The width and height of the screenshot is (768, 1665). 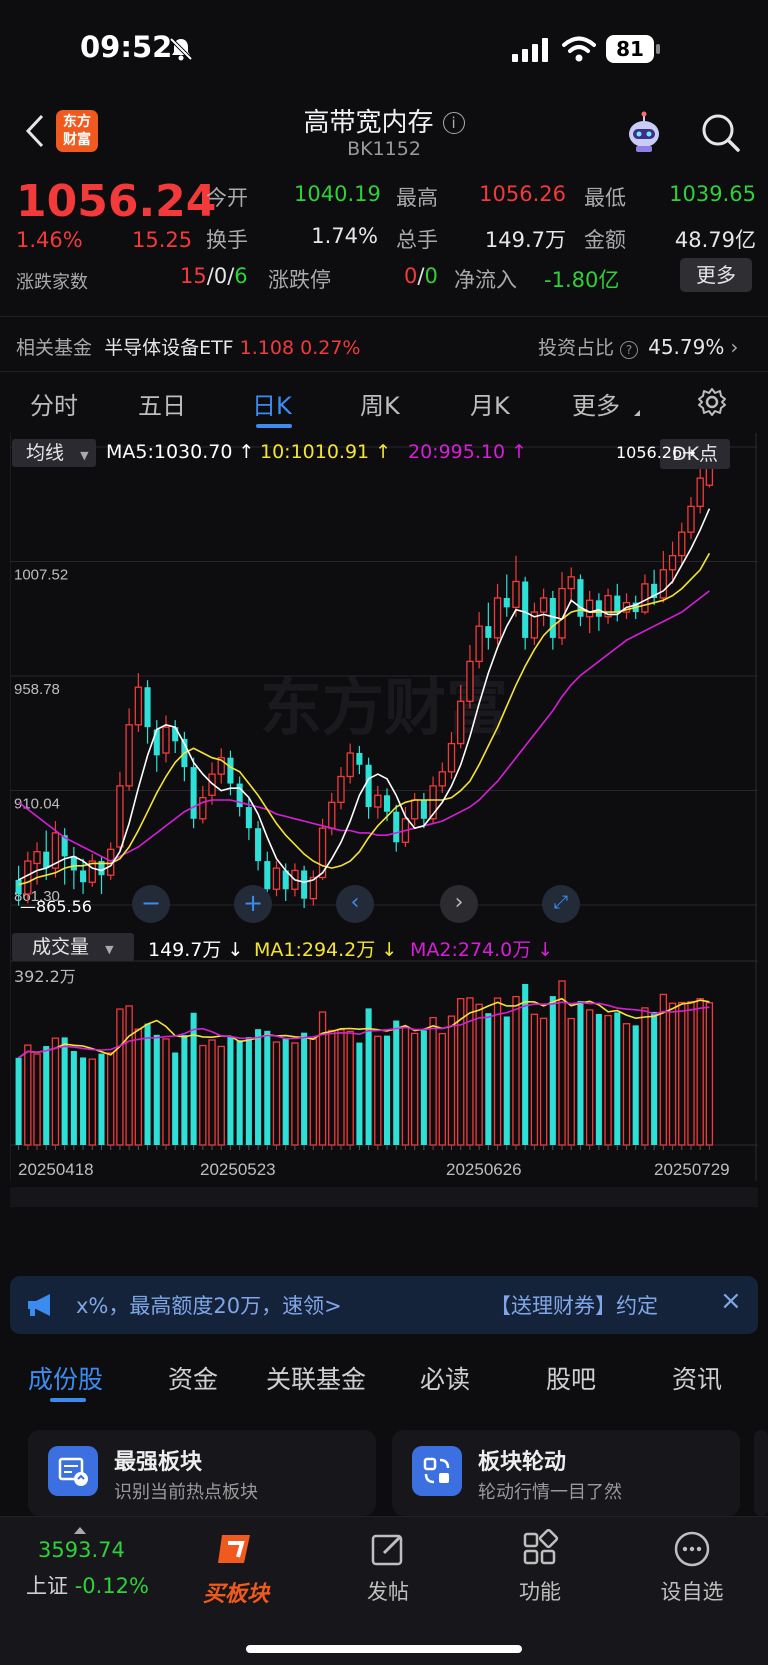 What do you see at coordinates (721, 133) in the screenshot?
I see `search-icon` at bounding box center [721, 133].